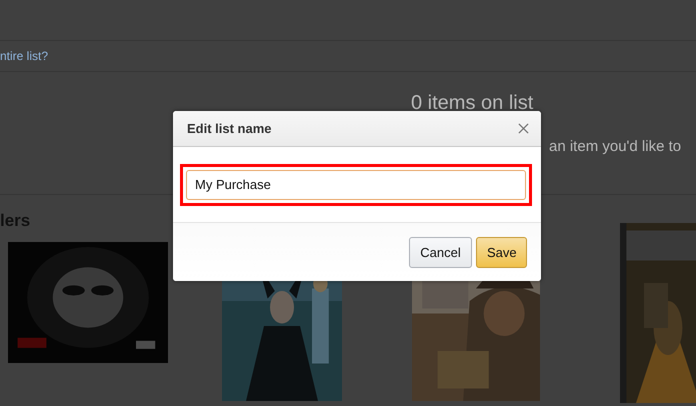 This screenshot has width=696, height=406. Describe the element at coordinates (501, 252) in the screenshot. I see `save-button: Save` at that location.